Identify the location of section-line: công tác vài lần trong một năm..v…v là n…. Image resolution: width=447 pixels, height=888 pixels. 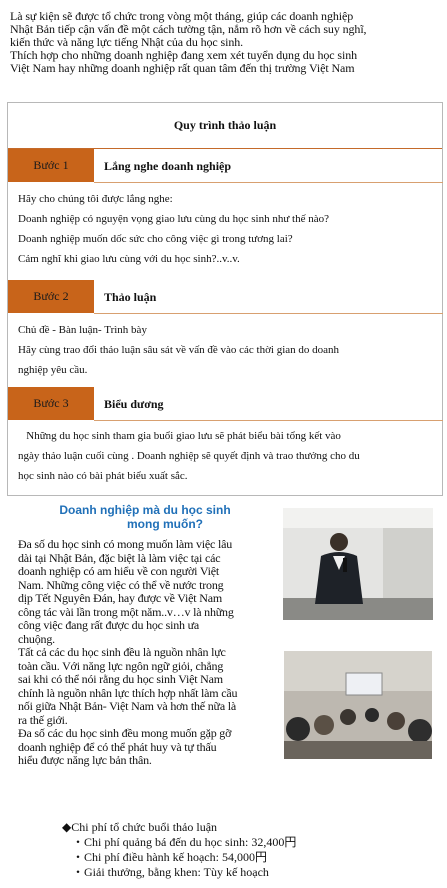
(126, 611).